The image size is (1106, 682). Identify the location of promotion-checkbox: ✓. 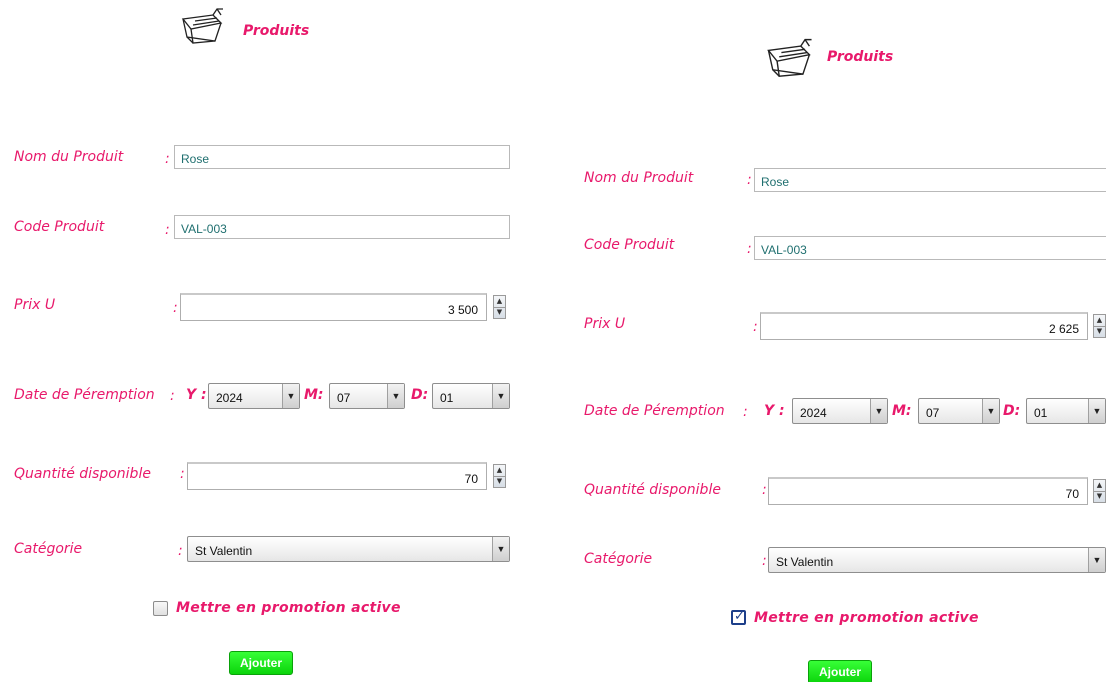
(738, 617).